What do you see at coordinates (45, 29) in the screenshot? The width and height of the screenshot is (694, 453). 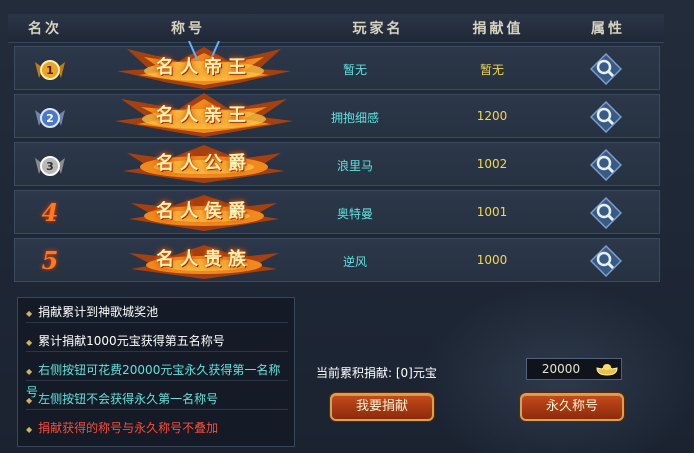 I see `header-rank: 名次` at bounding box center [45, 29].